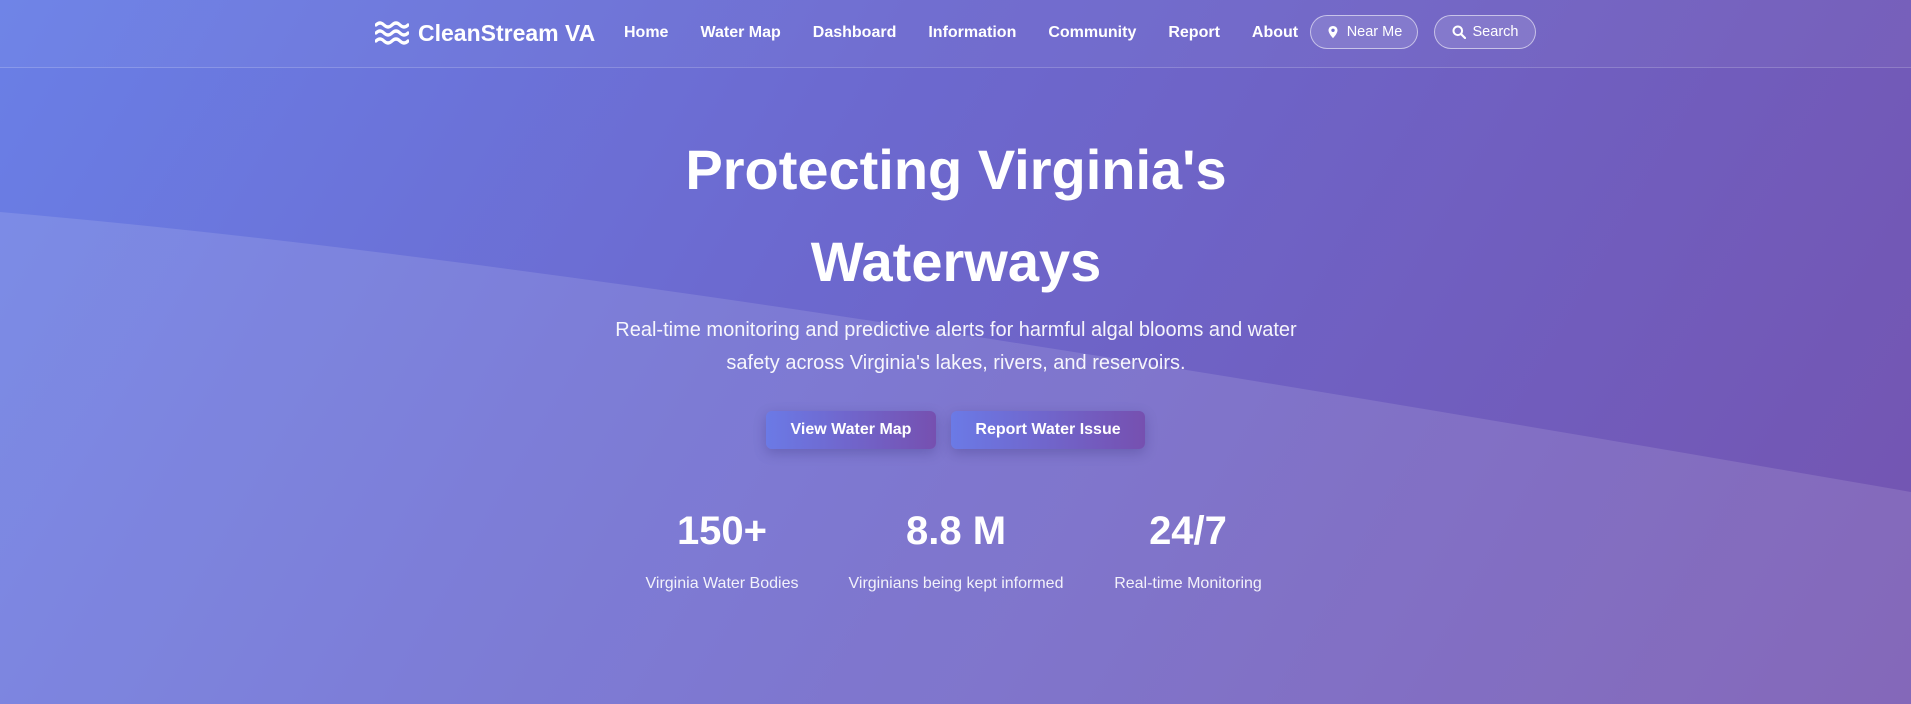 This screenshot has height=704, width=1911. Describe the element at coordinates (1188, 531) in the screenshot. I see `stat-value: 24/7` at that location.